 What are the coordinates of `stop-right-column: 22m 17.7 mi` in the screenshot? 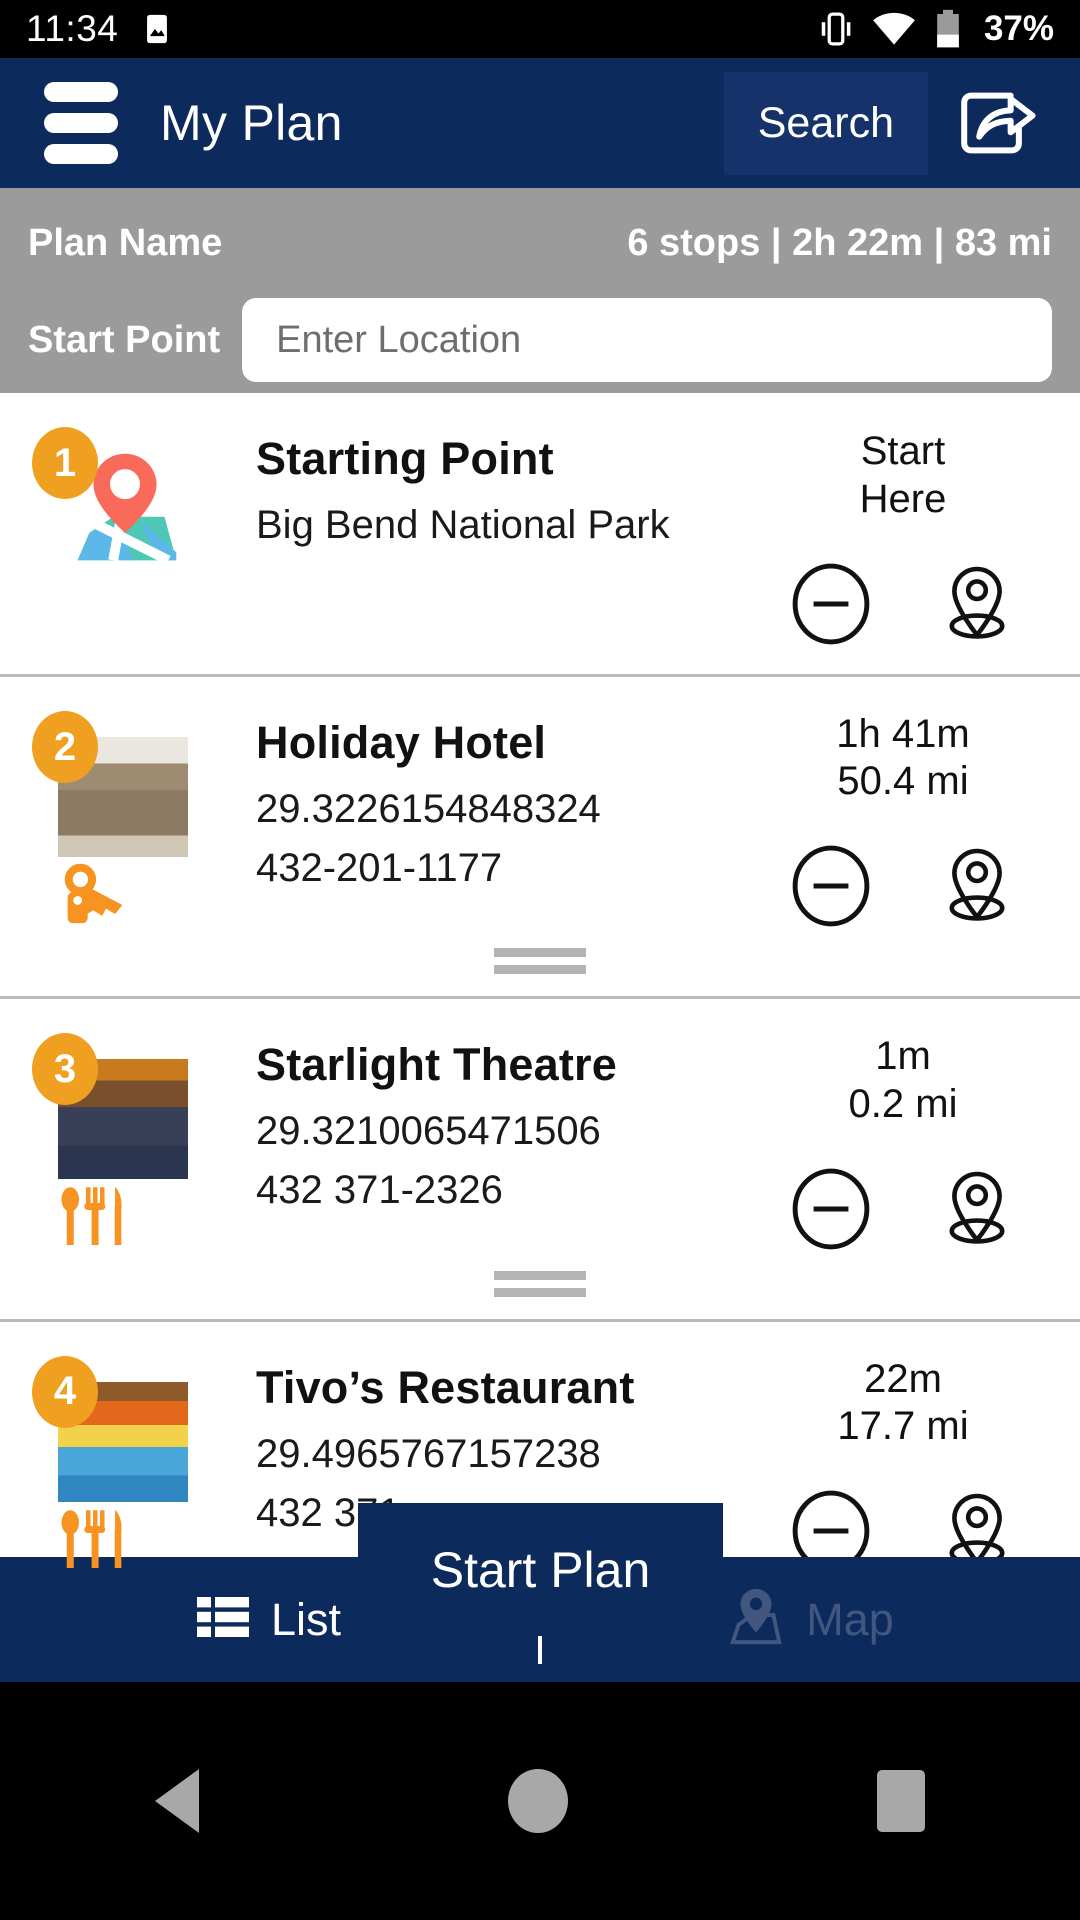 It's located at (920, 1467).